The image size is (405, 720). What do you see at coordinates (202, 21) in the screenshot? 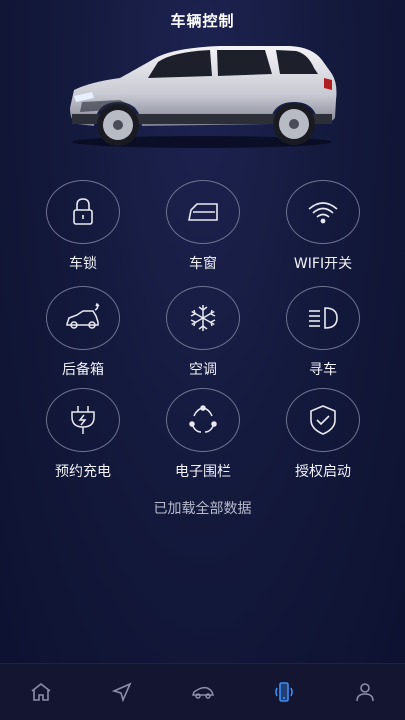
I see `page-title: 车辆控制` at bounding box center [202, 21].